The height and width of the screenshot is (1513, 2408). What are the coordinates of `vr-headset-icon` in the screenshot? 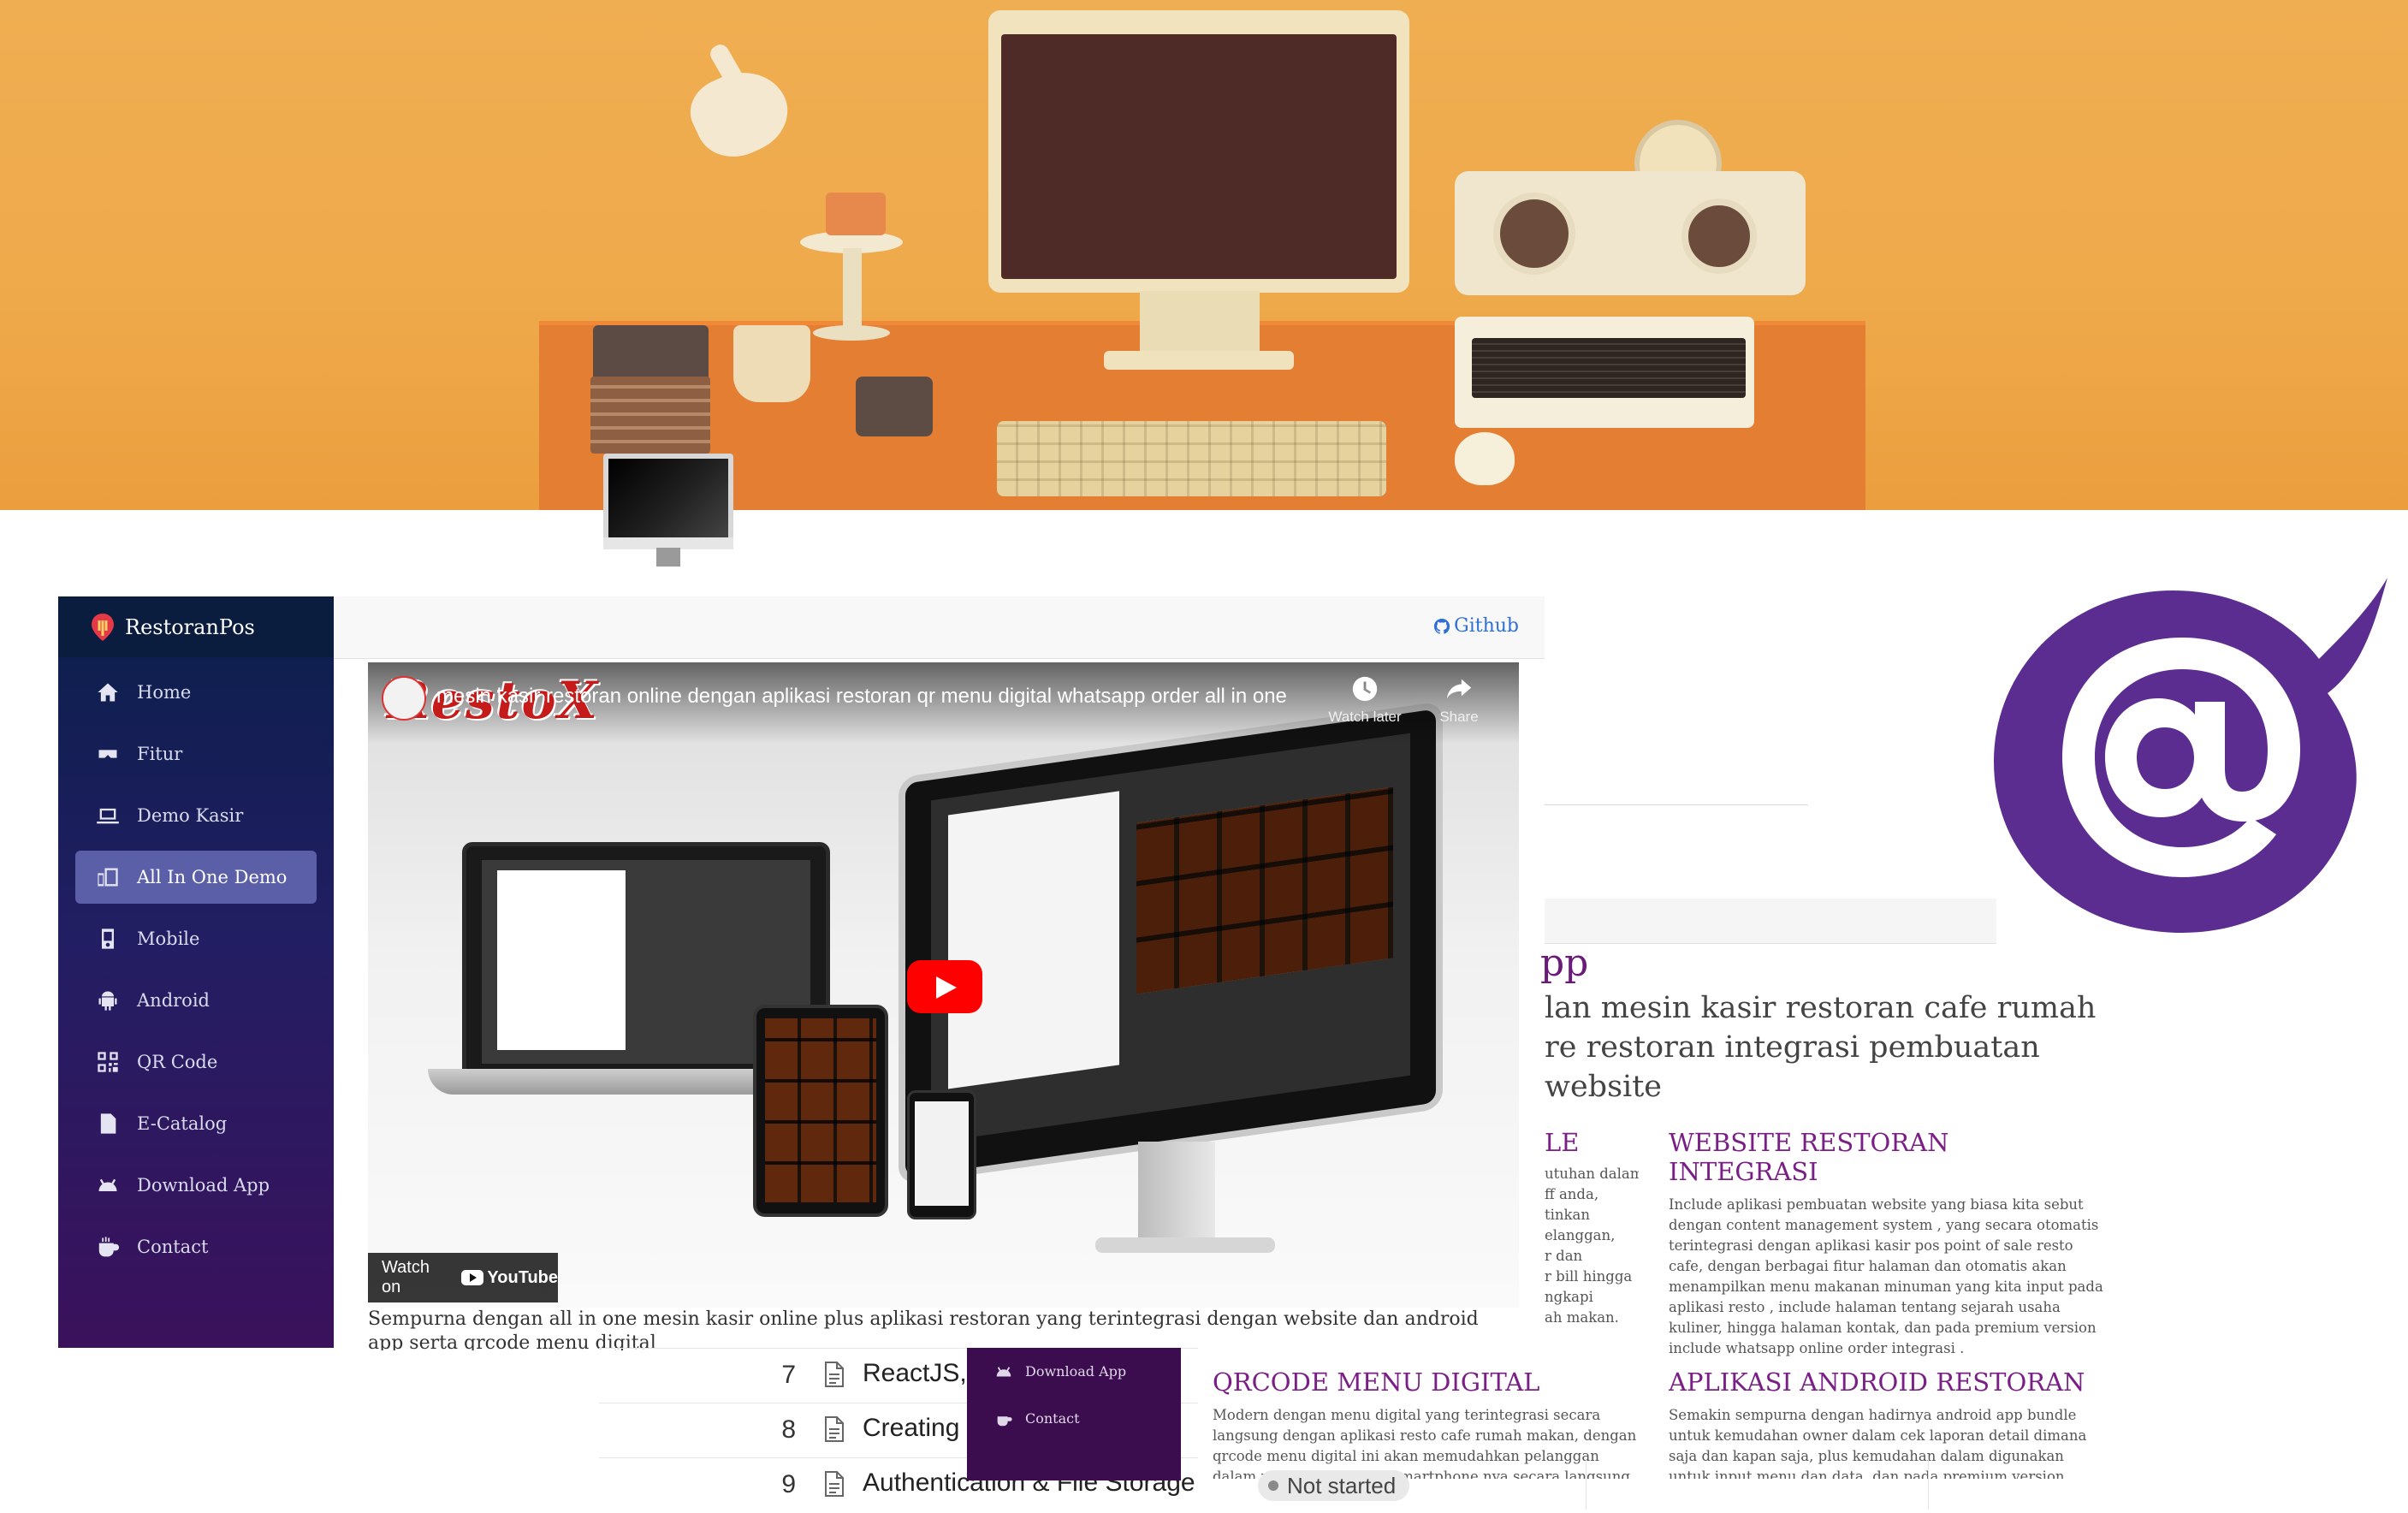 It's located at (108, 754).